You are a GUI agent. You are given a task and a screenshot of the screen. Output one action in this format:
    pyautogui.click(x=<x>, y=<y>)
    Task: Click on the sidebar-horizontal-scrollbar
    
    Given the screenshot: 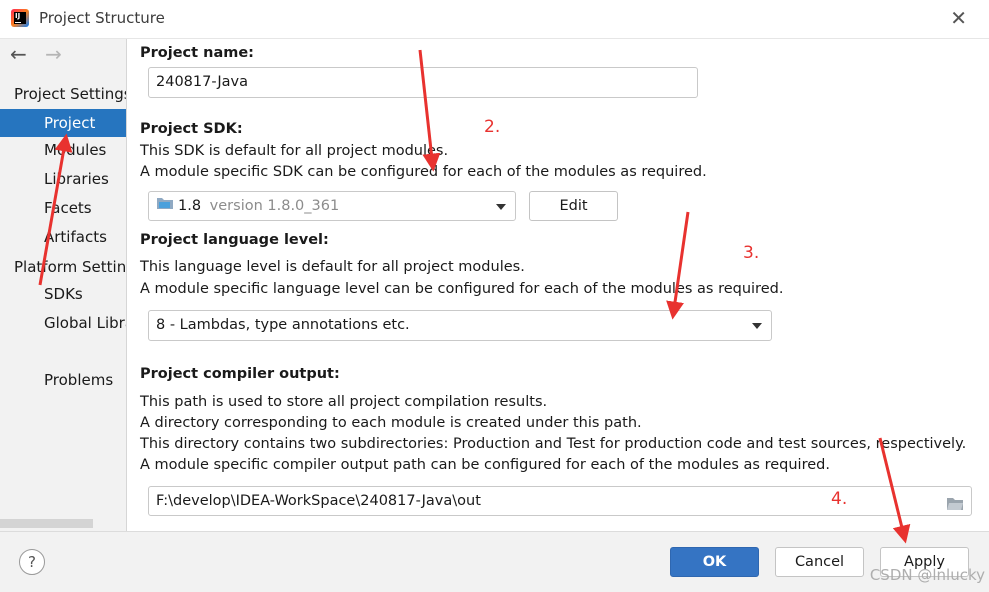 What is the action you would take?
    pyautogui.click(x=46, y=523)
    